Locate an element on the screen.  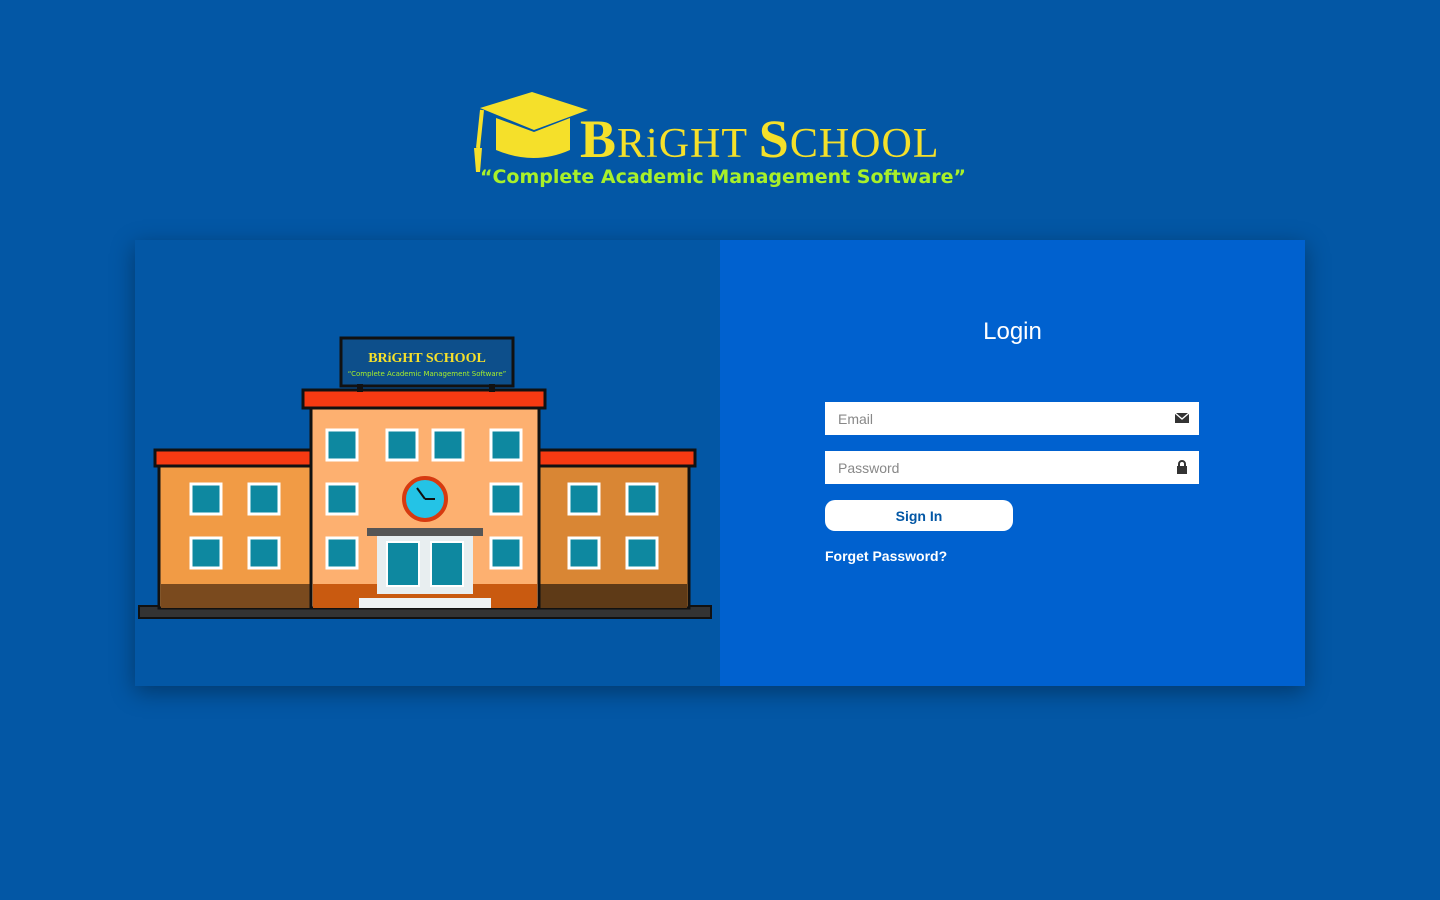
svg-text:“Complete Academic Management: “Complete Academic Management Software” is located at coordinates (427, 374).